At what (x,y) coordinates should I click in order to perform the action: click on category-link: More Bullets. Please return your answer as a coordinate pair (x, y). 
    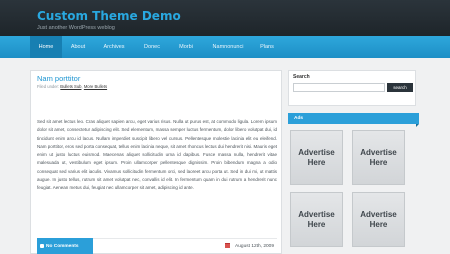
    Looking at the image, I should click on (95, 86).